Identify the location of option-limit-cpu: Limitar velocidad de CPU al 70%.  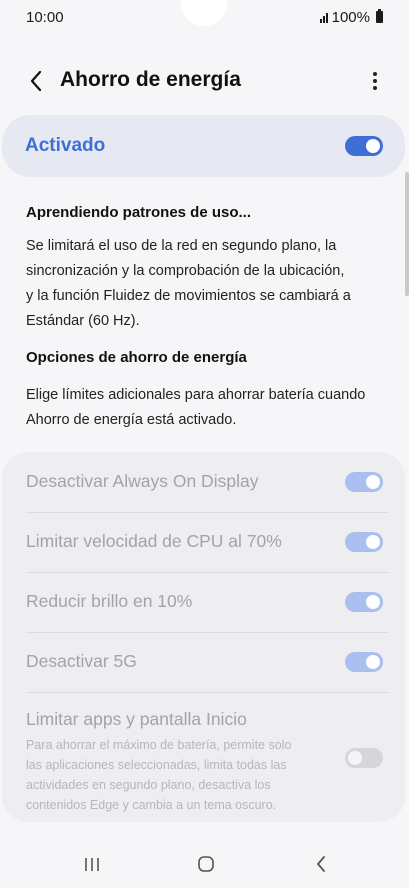
(203, 542).